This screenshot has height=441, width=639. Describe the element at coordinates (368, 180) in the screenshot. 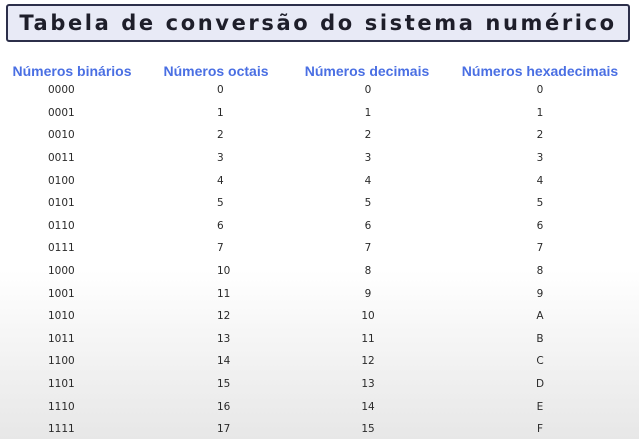

I see `decimal-cell: 4` at that location.